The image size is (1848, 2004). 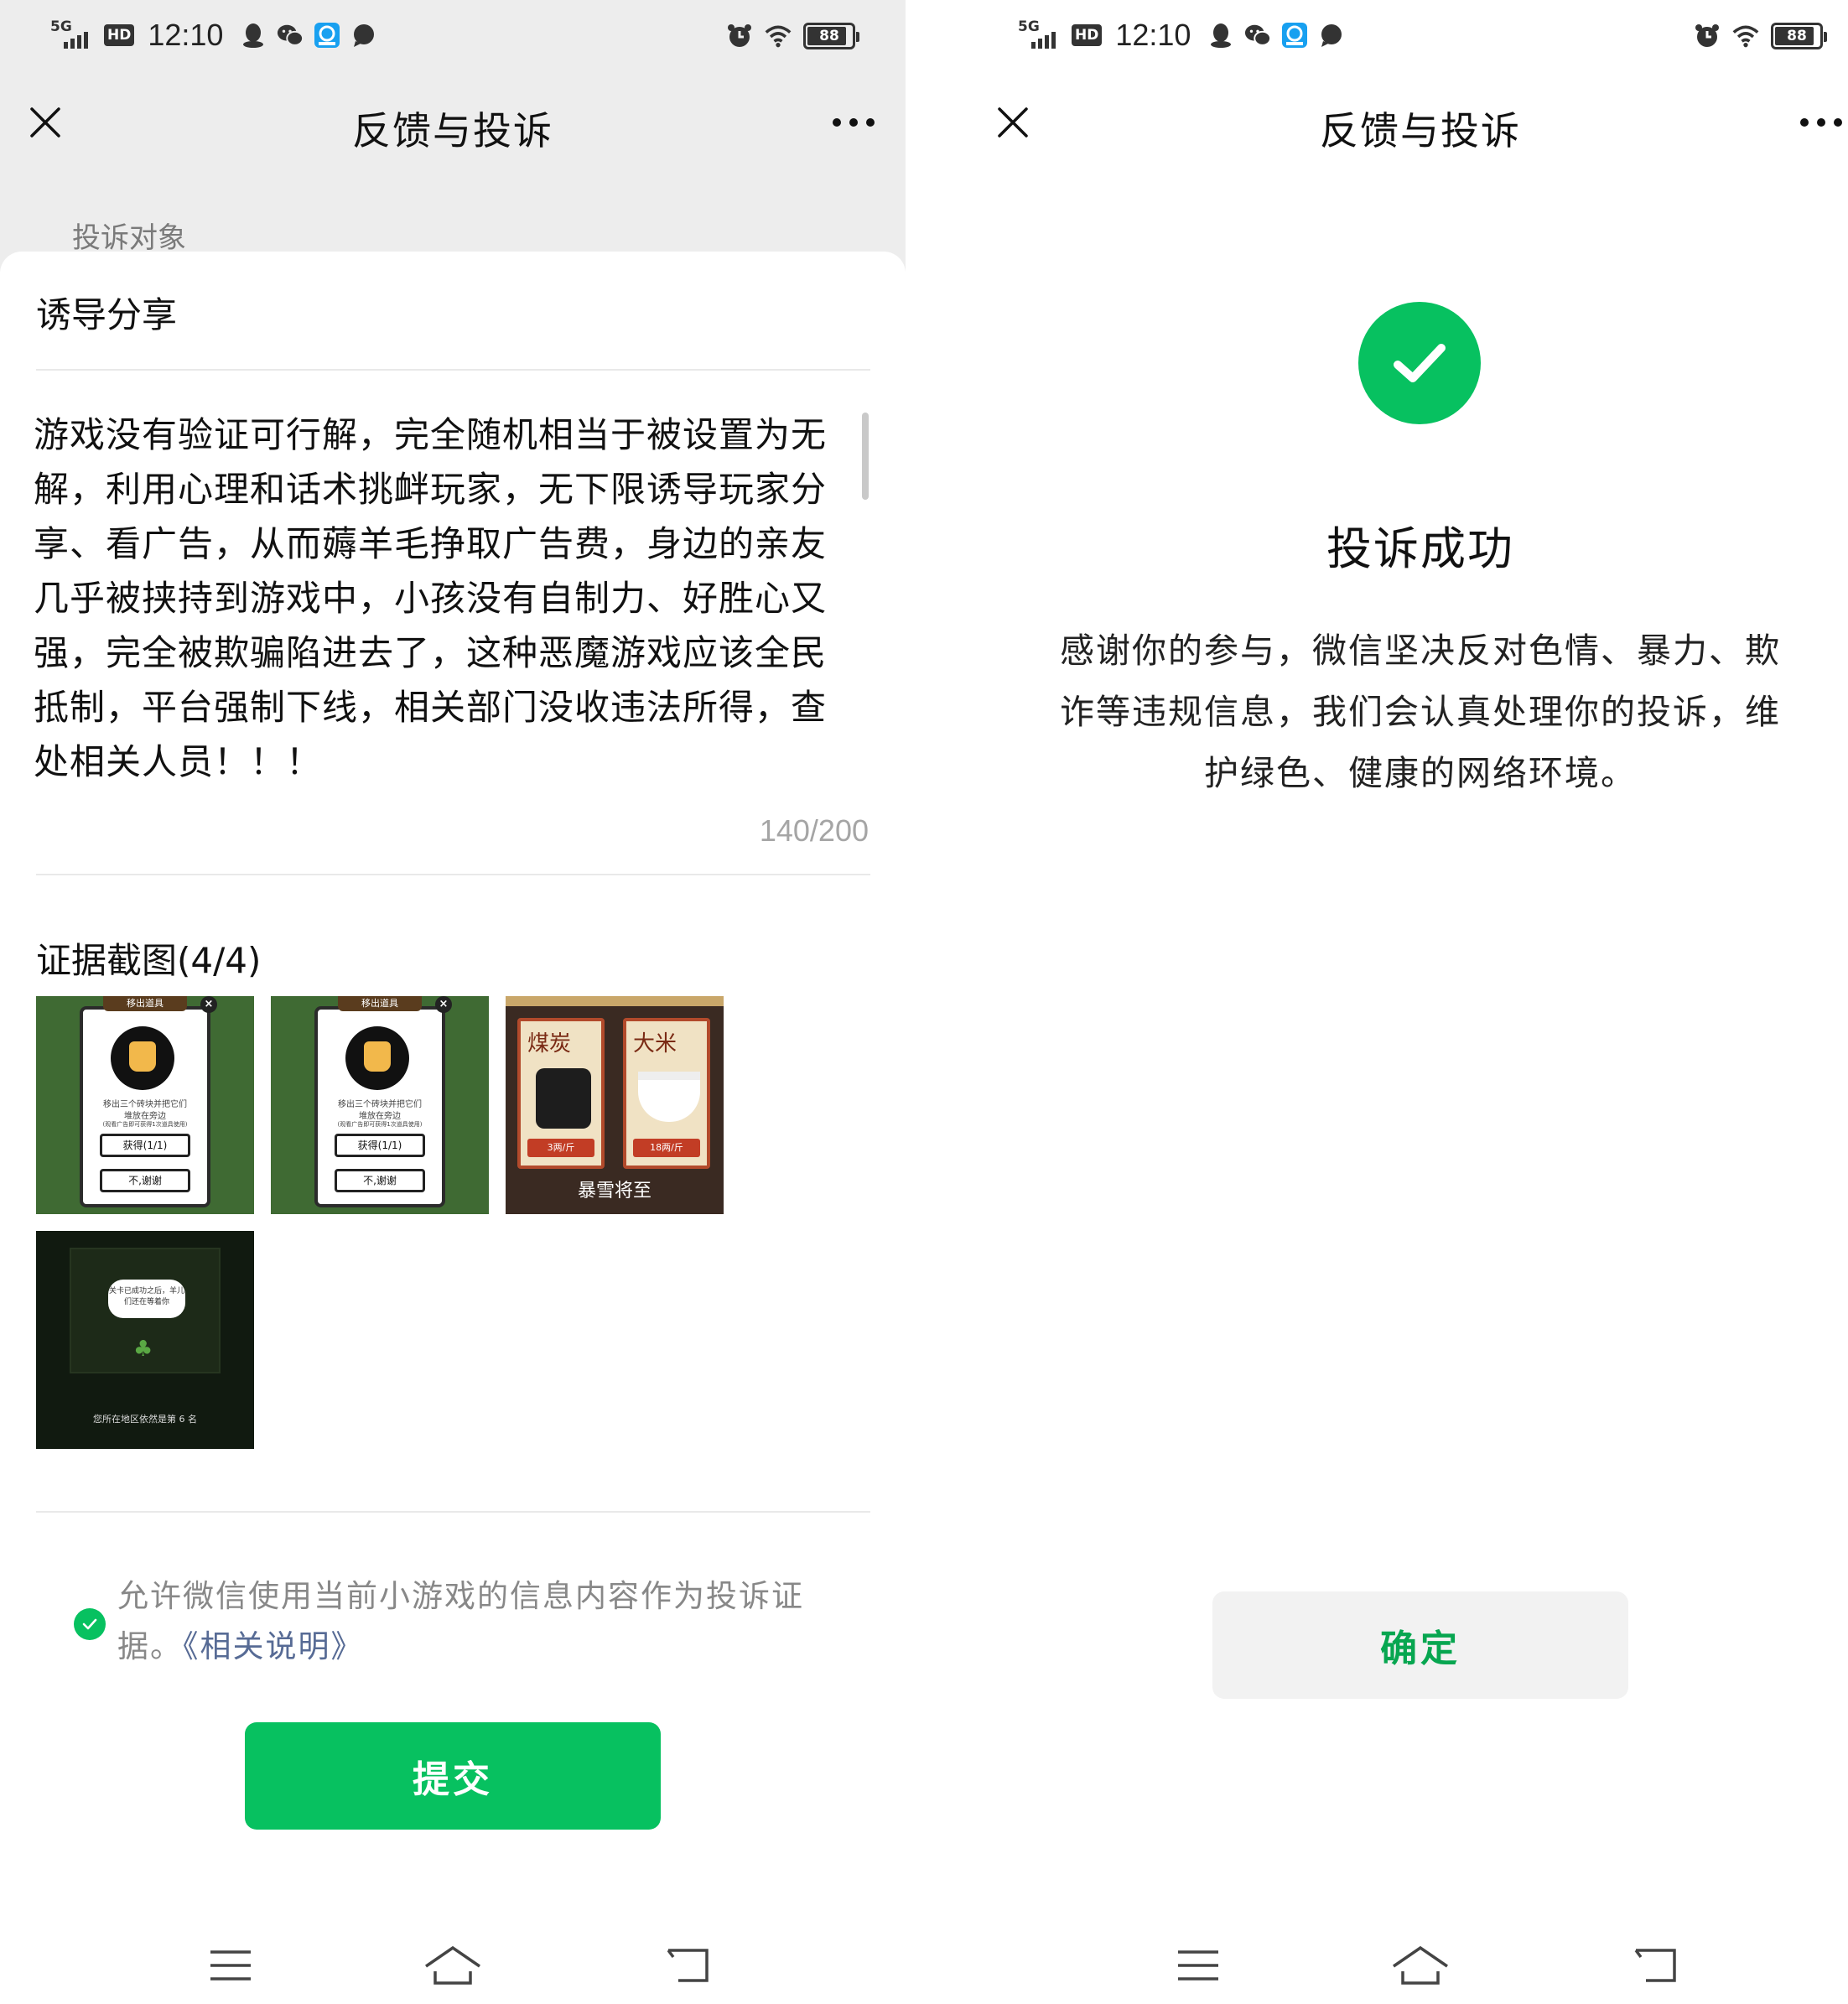 What do you see at coordinates (129, 238) in the screenshot?
I see `section-label-complaint-target: 投诉对象` at bounding box center [129, 238].